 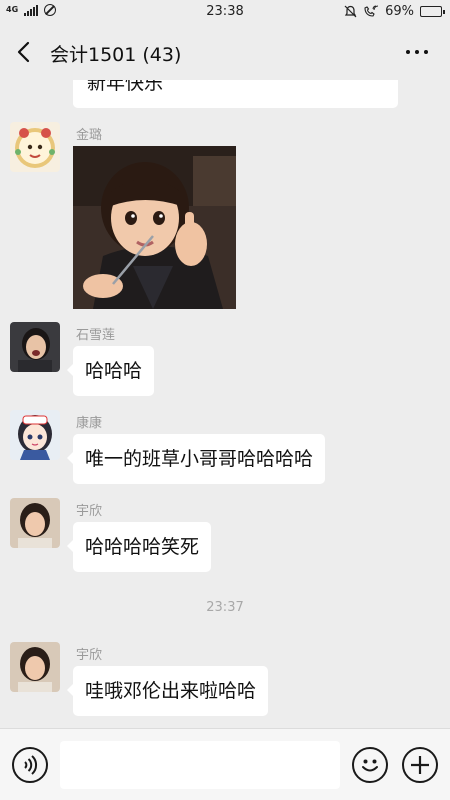 I want to click on message-bubble: 哈哈哈, so click(x=110, y=371).